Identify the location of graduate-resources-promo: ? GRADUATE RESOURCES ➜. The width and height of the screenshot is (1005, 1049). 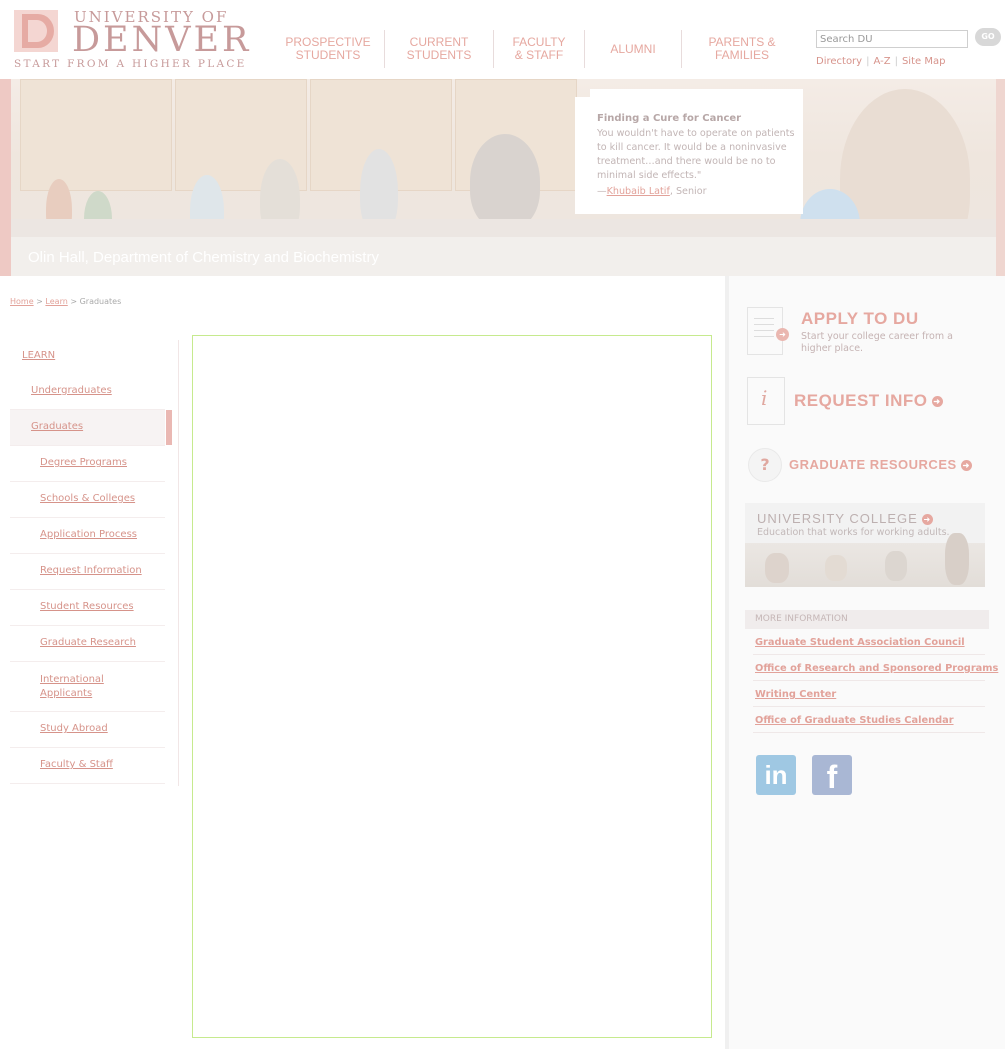
(865, 466).